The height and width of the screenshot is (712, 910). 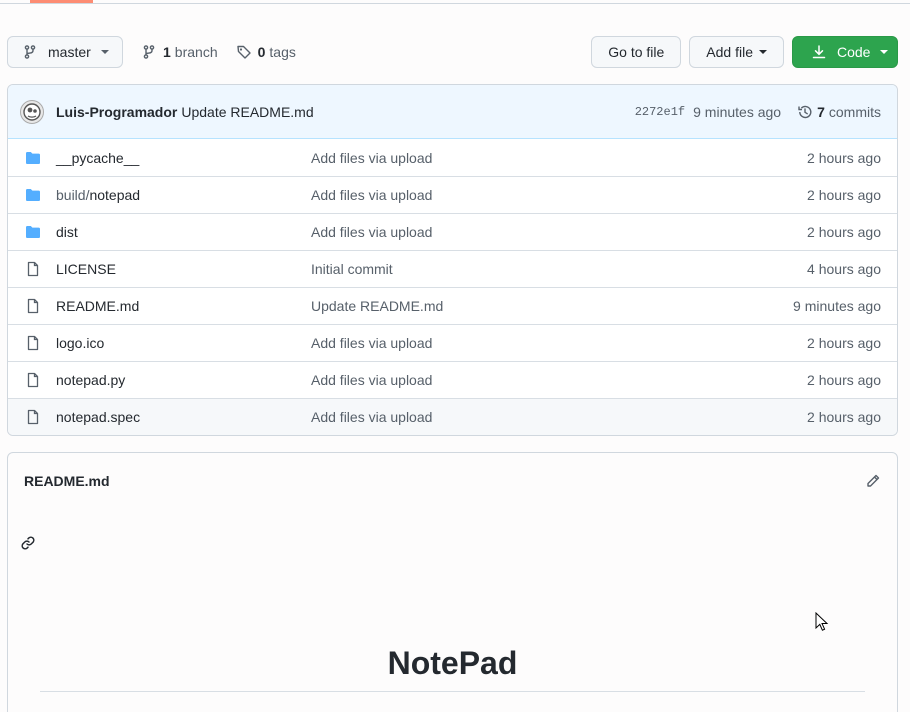 I want to click on file-name: README.md, so click(x=98, y=306).